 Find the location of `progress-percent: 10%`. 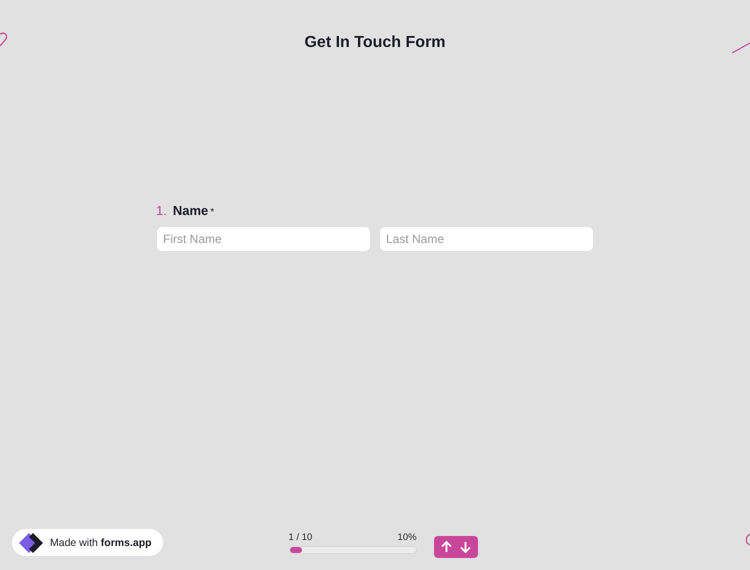

progress-percent: 10% is located at coordinates (407, 537).